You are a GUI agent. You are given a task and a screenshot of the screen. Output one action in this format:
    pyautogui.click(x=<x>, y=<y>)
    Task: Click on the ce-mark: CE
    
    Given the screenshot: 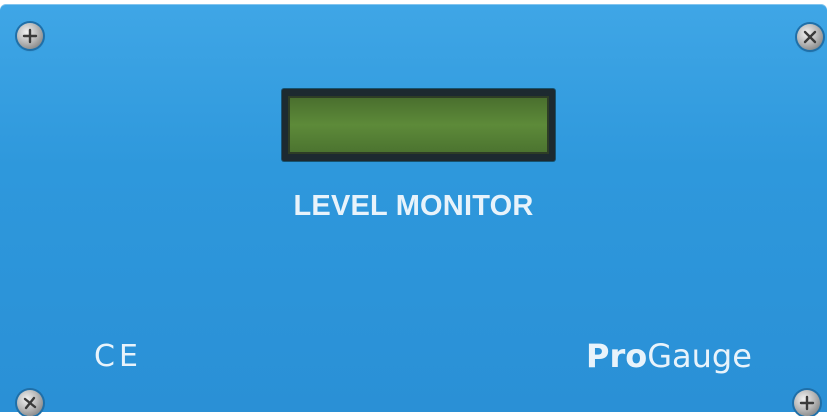 What is the action you would take?
    pyautogui.click(x=118, y=356)
    